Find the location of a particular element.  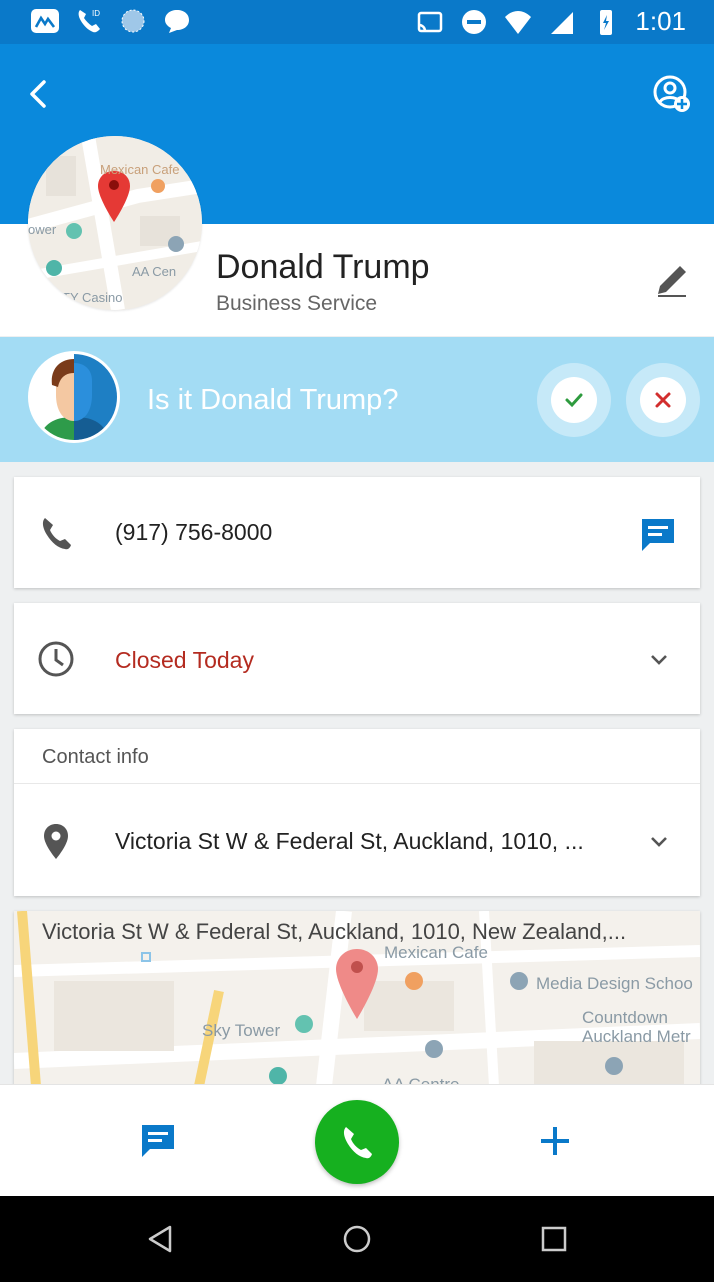

nav-back-button is located at coordinates (160, 1239).